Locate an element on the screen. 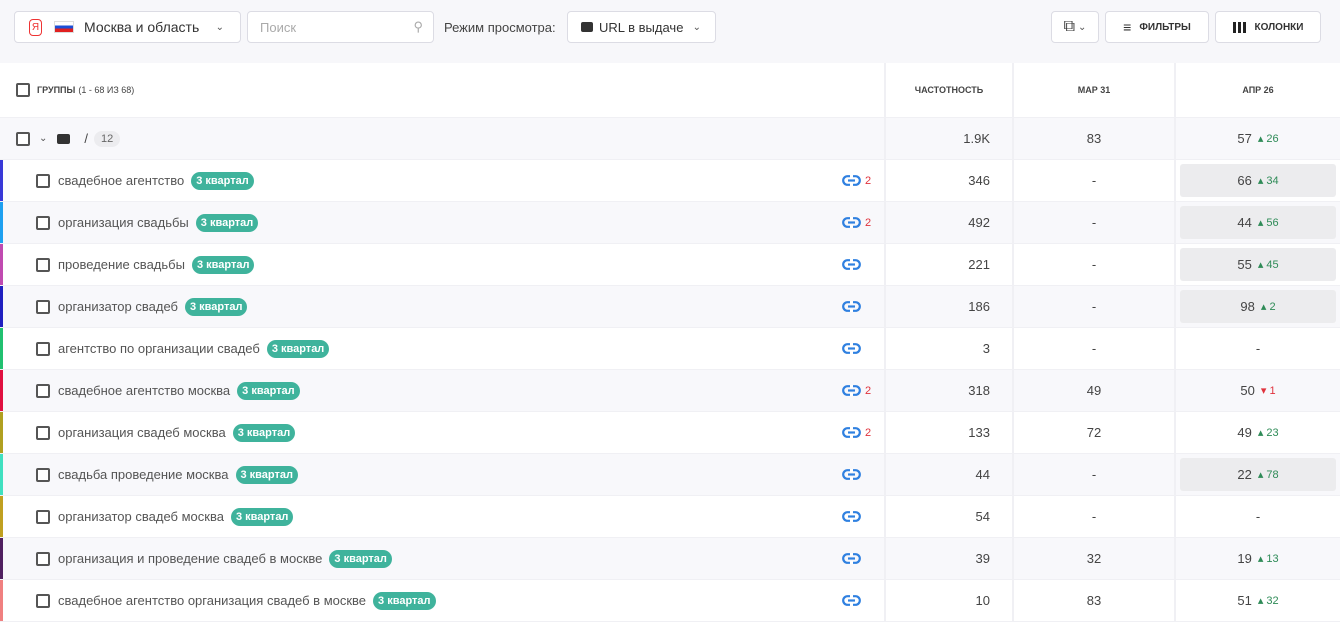 Image resolution: width=1340 pixels, height=622 pixels. keyword-text: свадьба проведение москва is located at coordinates (143, 474).